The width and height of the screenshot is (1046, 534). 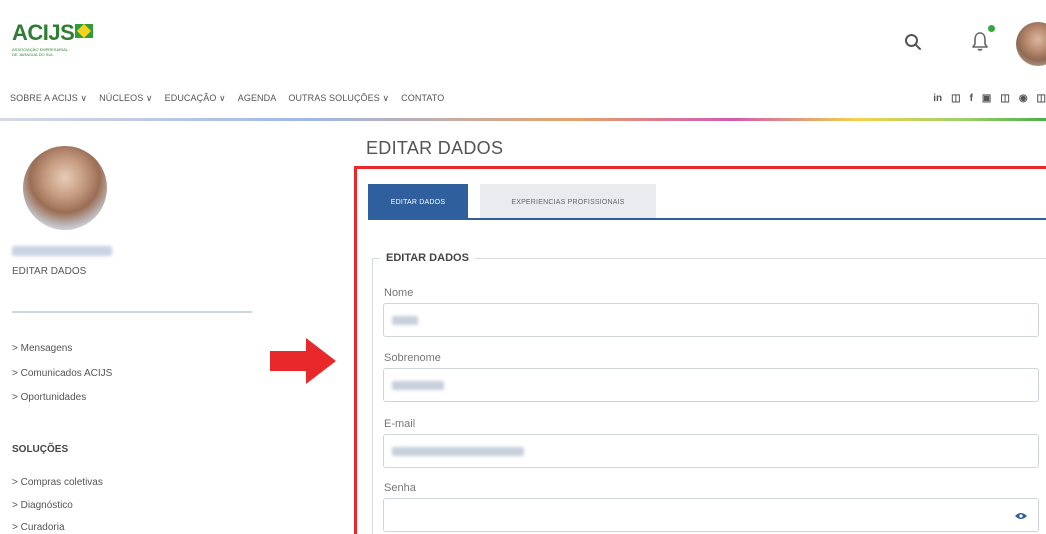 I want to click on sidebar-item-oportunidades: > Oportunidades, so click(x=49, y=397).